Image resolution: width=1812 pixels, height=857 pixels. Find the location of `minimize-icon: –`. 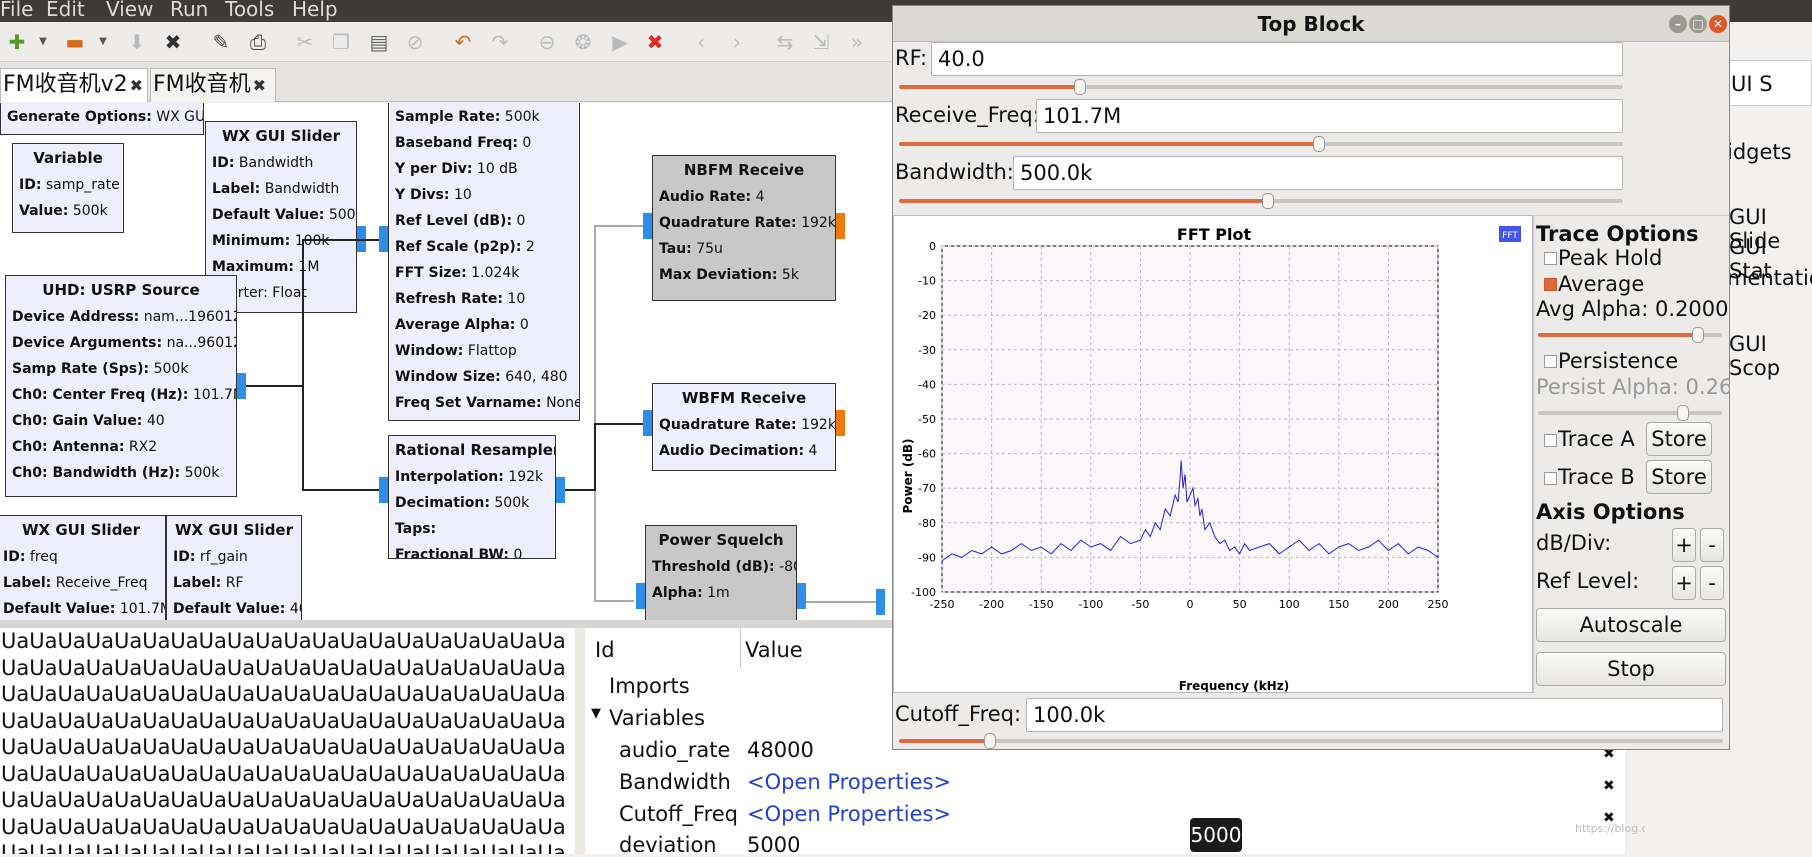

minimize-icon: – is located at coordinates (1678, 24).